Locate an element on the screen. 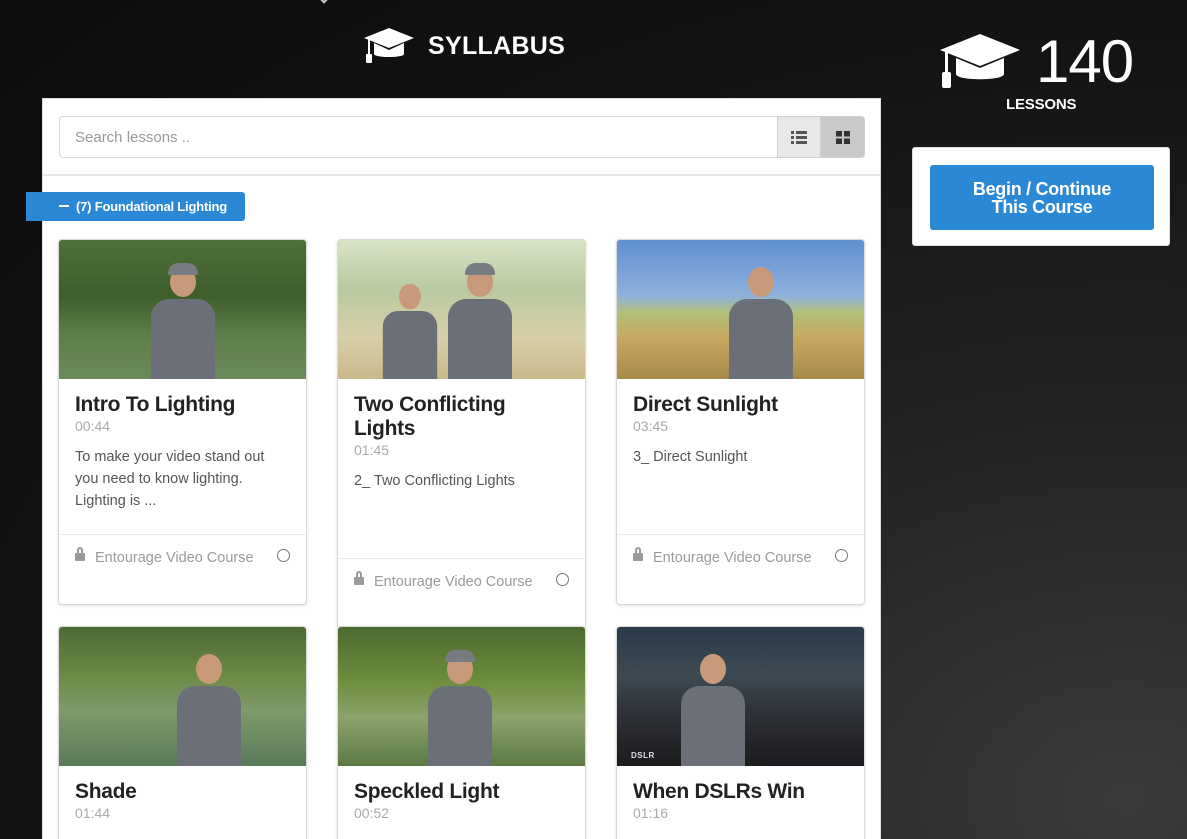 The image size is (1187, 839). lesson-card-when-dslrs-win: DSLR When DSLRs Win 01:16 is located at coordinates (740, 732).